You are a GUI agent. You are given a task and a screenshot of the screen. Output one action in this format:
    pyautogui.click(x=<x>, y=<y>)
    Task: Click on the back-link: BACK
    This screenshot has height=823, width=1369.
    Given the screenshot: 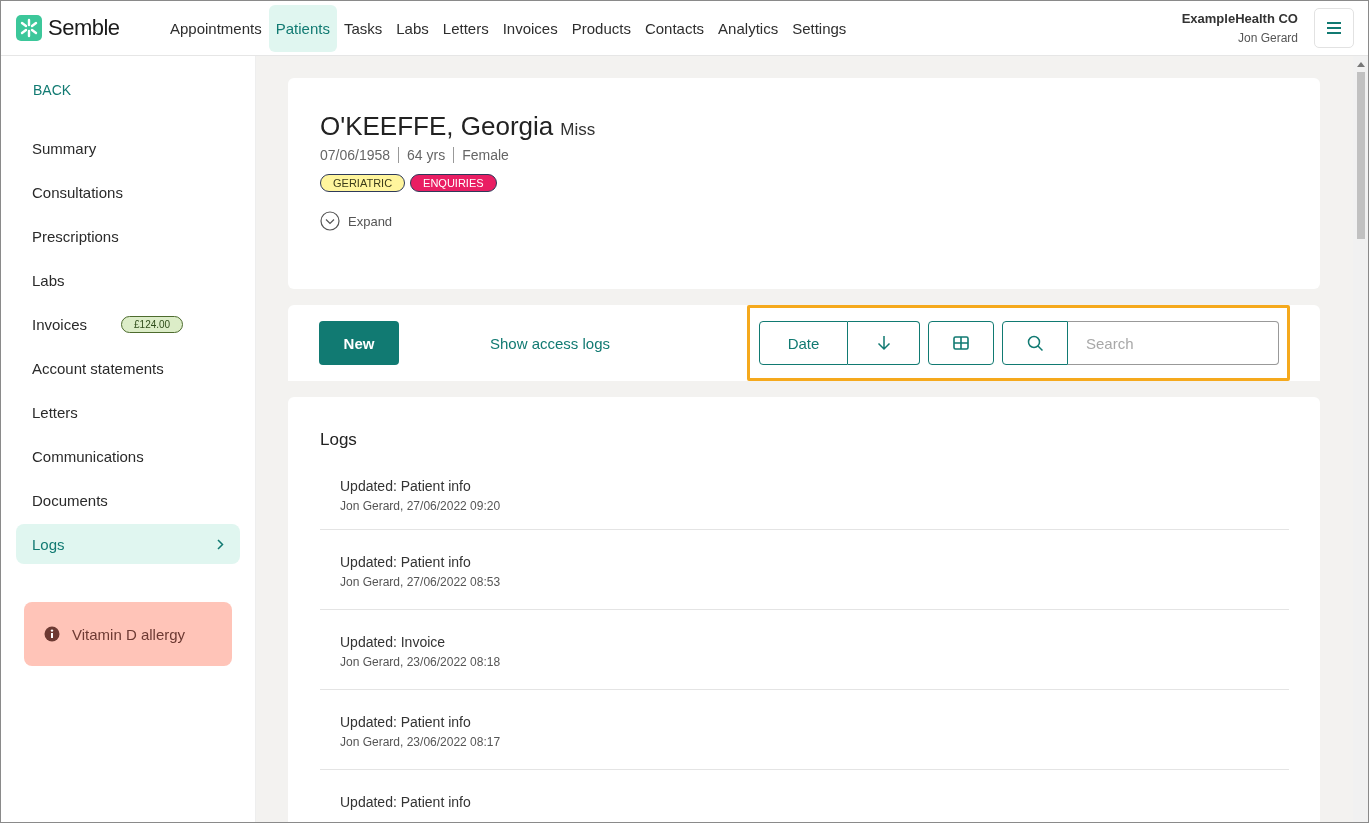 What is the action you would take?
    pyautogui.click(x=52, y=90)
    